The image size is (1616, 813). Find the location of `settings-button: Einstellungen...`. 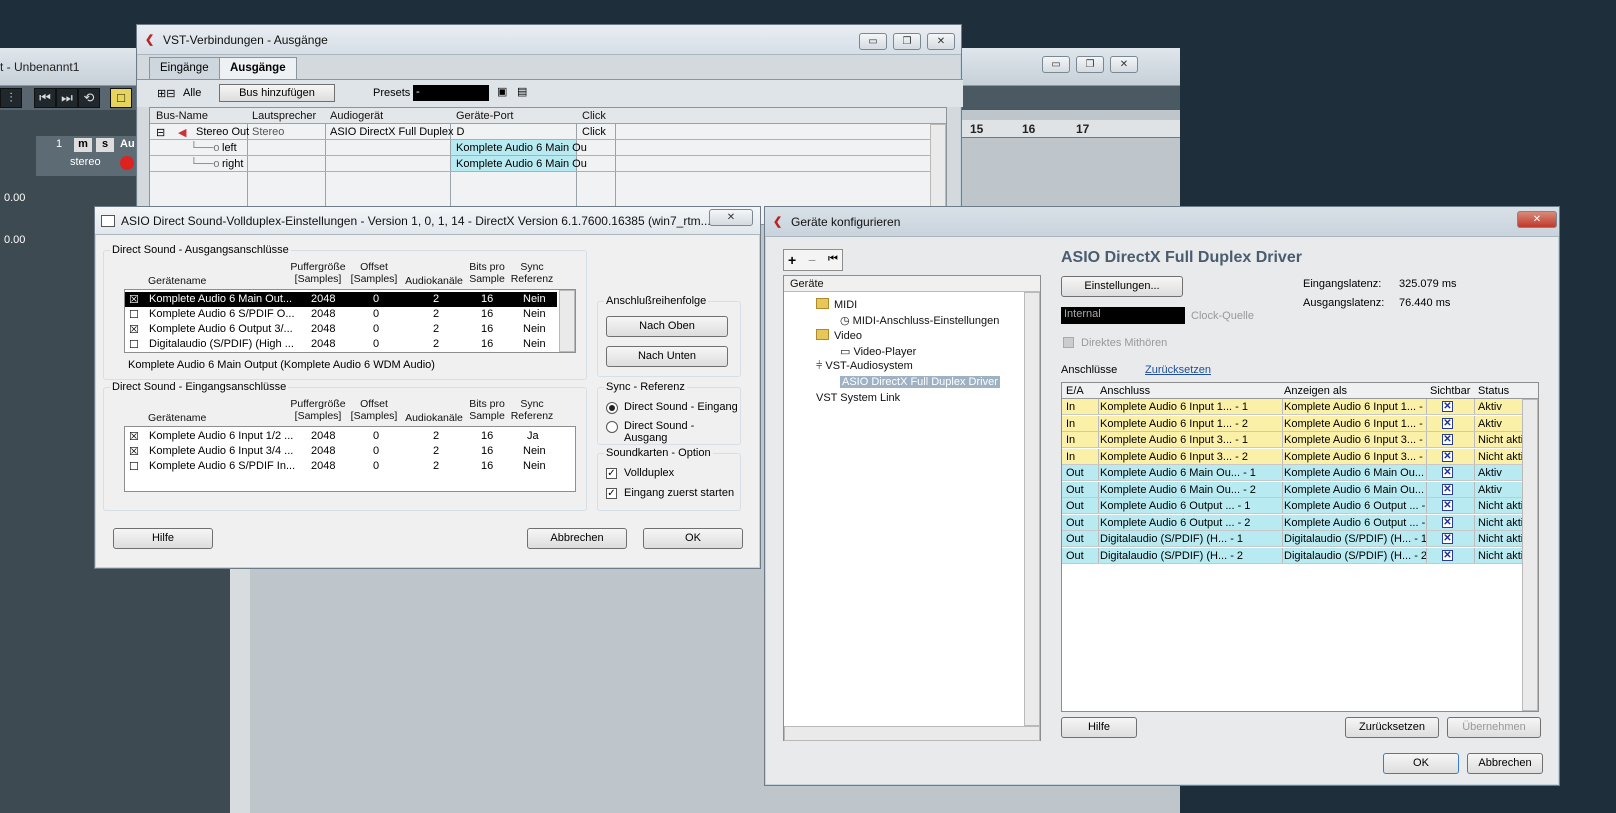

settings-button: Einstellungen... is located at coordinates (1122, 286).